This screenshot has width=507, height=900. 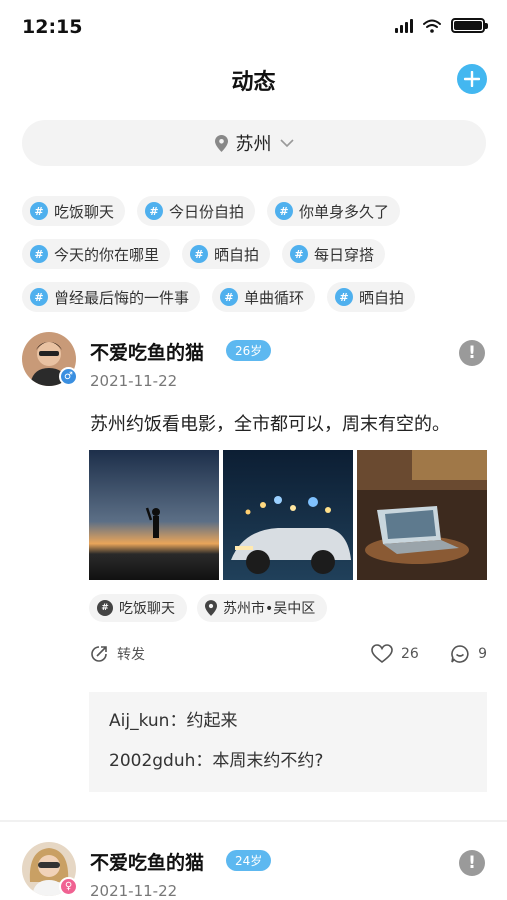 I want to click on like-count: 26, so click(x=410, y=654).